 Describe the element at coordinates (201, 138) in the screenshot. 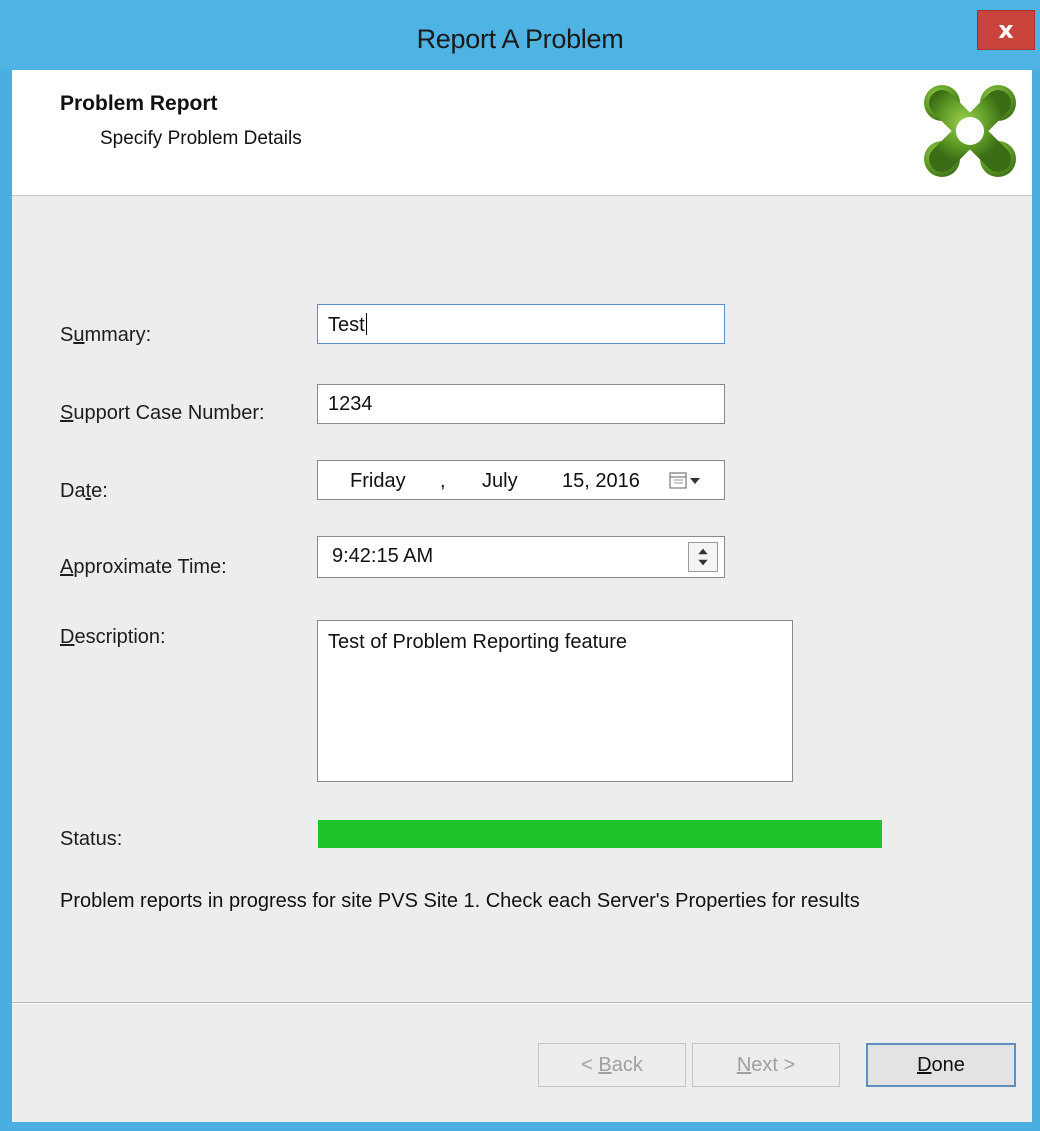

I see `header-subtitle: Specify Problem Details` at that location.